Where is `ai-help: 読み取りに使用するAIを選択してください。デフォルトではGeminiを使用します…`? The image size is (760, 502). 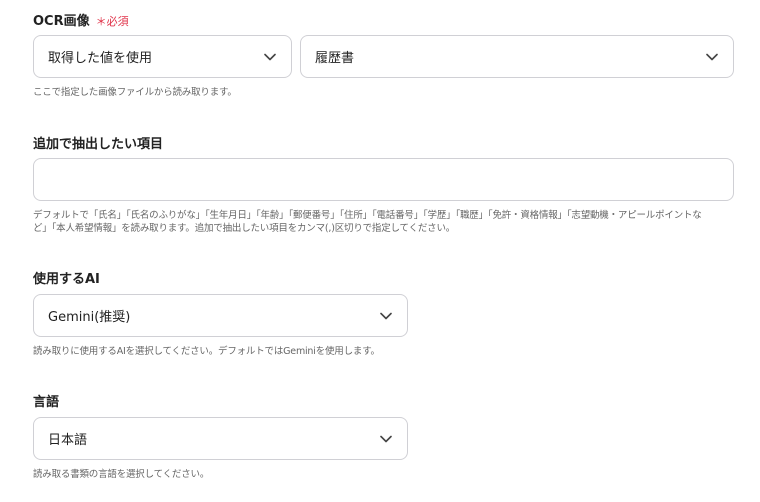 ai-help: 読み取りに使用するAIを選択してください。デフォルトではGeminiを使用します… is located at coordinates (206, 351).